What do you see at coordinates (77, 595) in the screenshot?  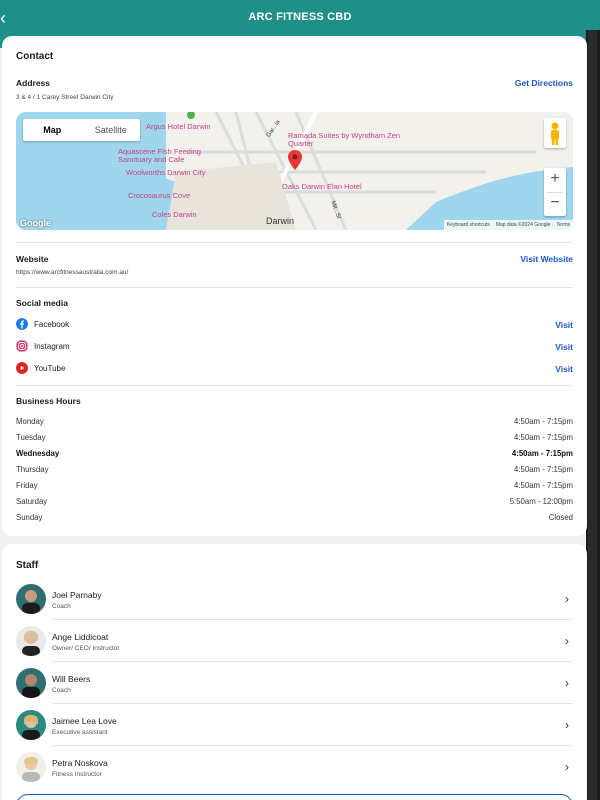 I see `staff-name: Joel Parnaby` at bounding box center [77, 595].